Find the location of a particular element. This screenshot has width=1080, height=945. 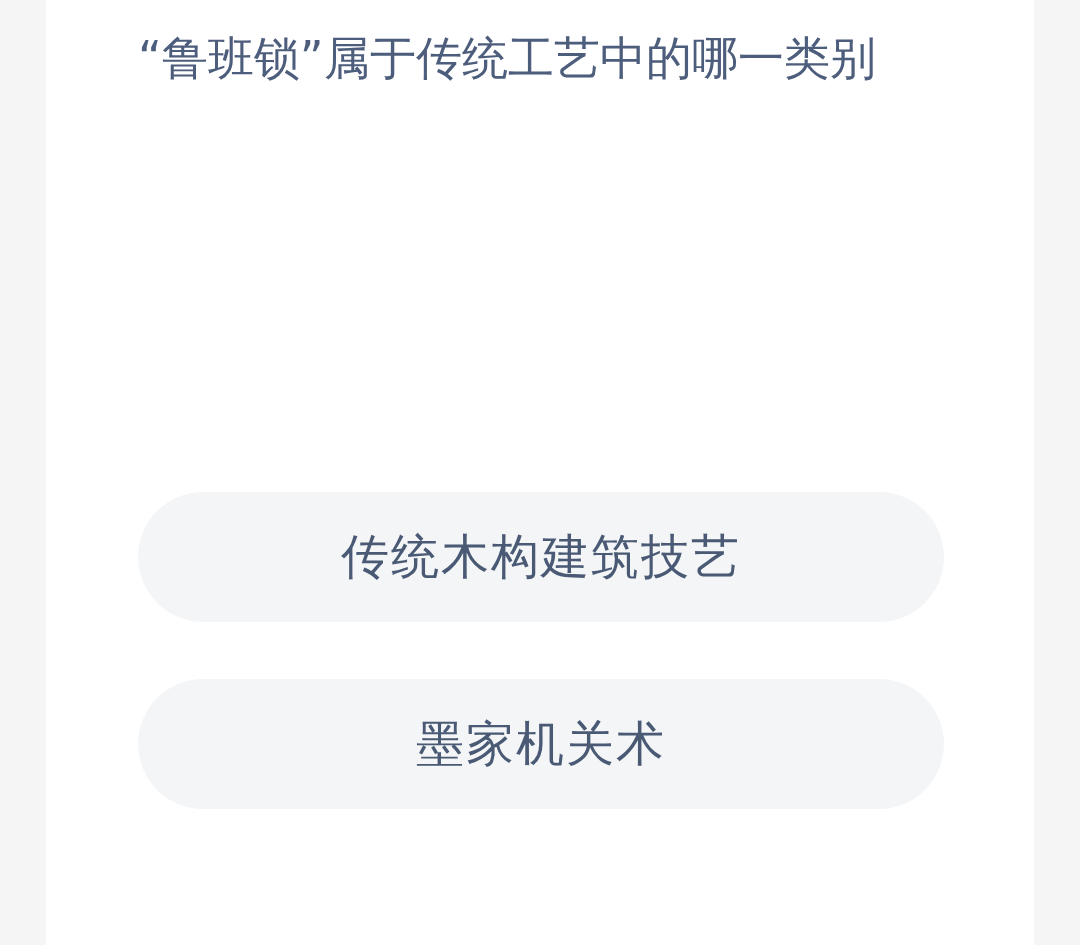

question-text: “鲁班锁”属于传统工艺中的哪一类别 is located at coordinates (507, 58).